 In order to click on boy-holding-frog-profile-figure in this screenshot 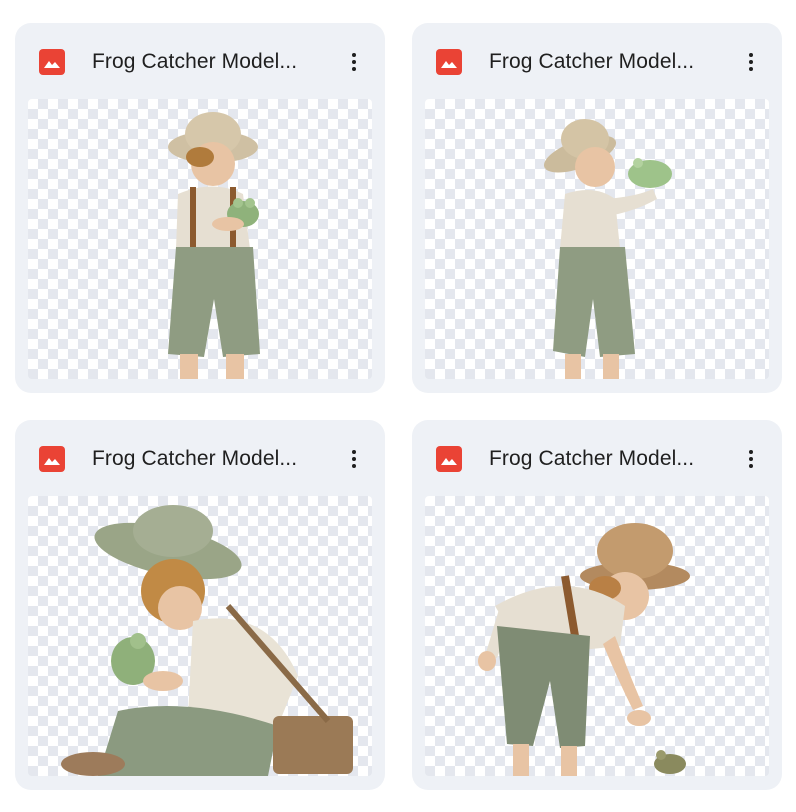, I will do `click(607, 249)`.